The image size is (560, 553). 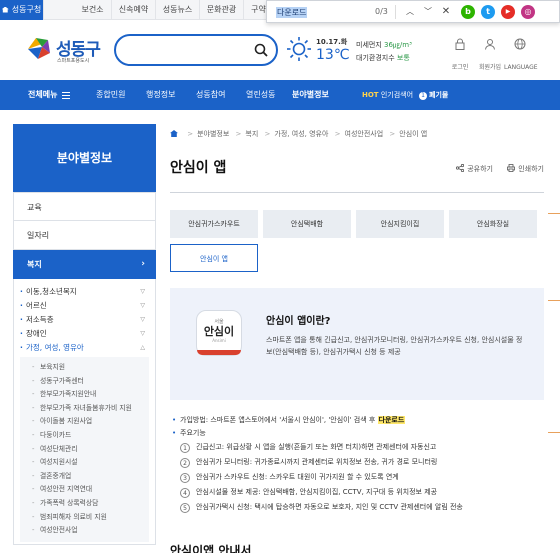 What do you see at coordinates (210, 95) in the screenshot?
I see `nav-participation: 성동참여` at bounding box center [210, 95].